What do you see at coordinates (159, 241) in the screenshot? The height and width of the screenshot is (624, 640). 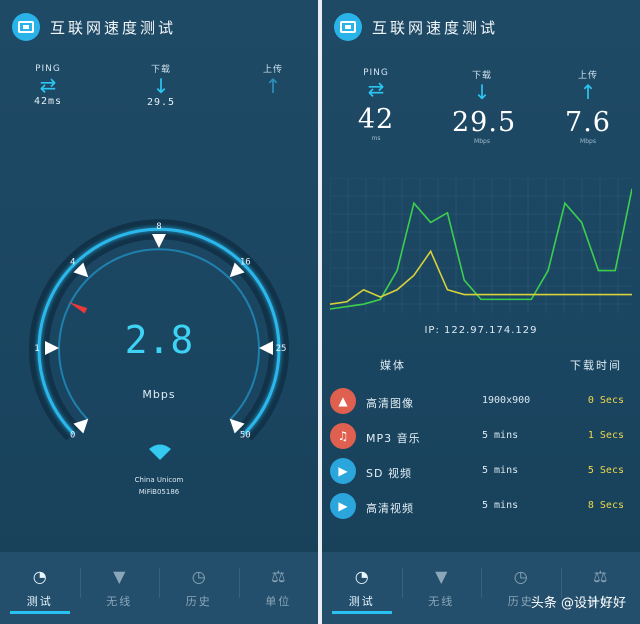 I see `gauge-tick` at bounding box center [159, 241].